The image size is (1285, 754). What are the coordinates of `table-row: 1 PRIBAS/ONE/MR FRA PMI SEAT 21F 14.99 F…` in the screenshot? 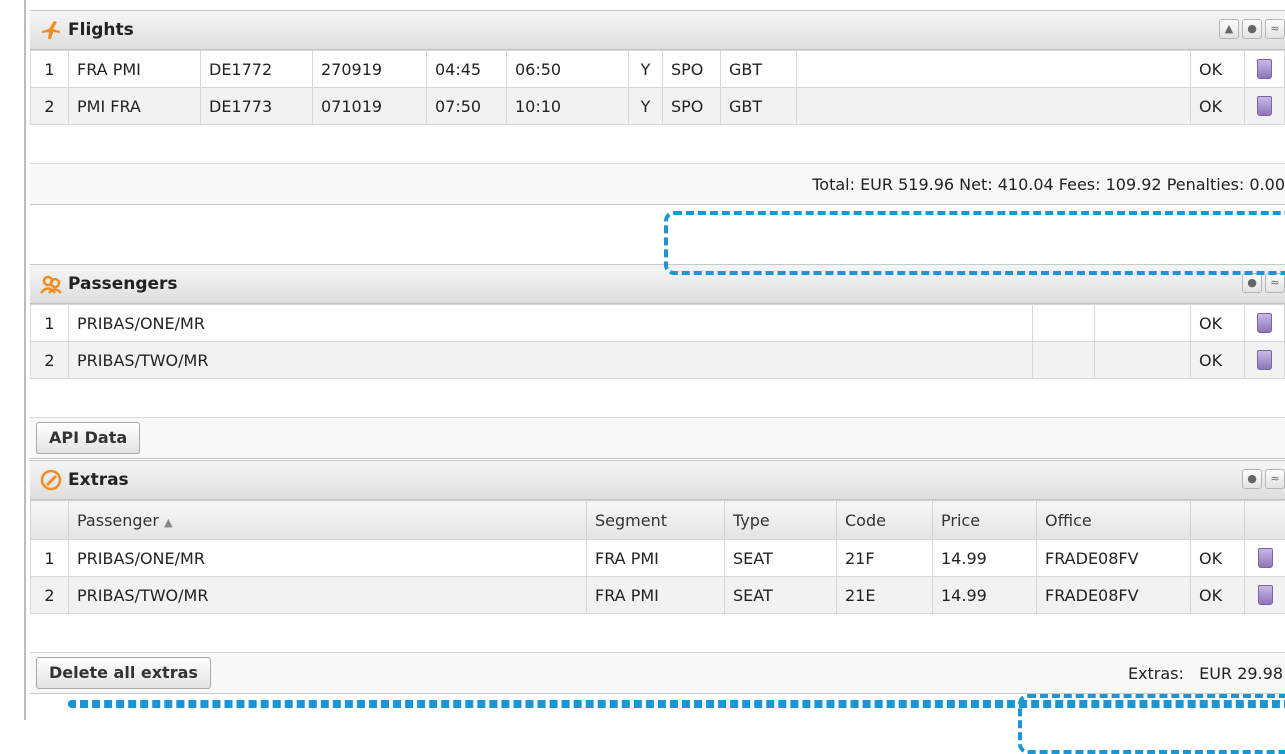 It's located at (658, 558).